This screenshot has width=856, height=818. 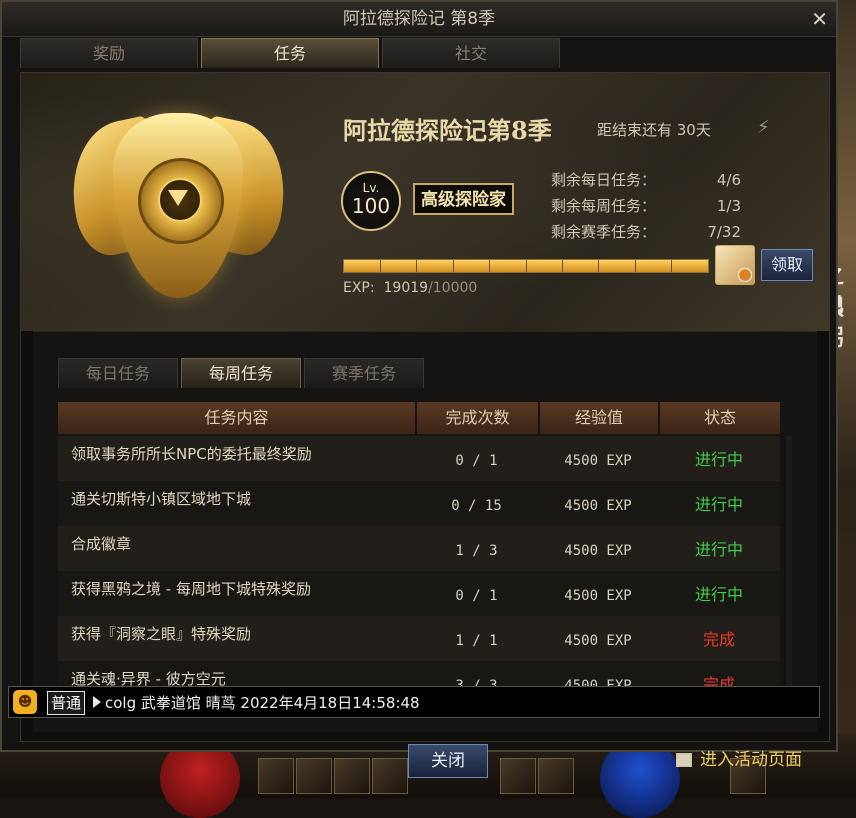 I want to click on window-titlebar: 阿拉德探险记 第8季 ✕, so click(x=419, y=19).